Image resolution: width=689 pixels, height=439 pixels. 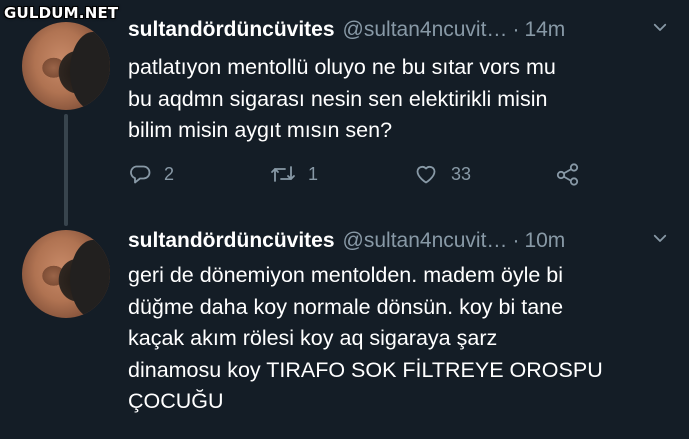 I want to click on tweet-text-line: kaçak akım rölesi koy aq sigaraya şarz, so click(x=313, y=338).